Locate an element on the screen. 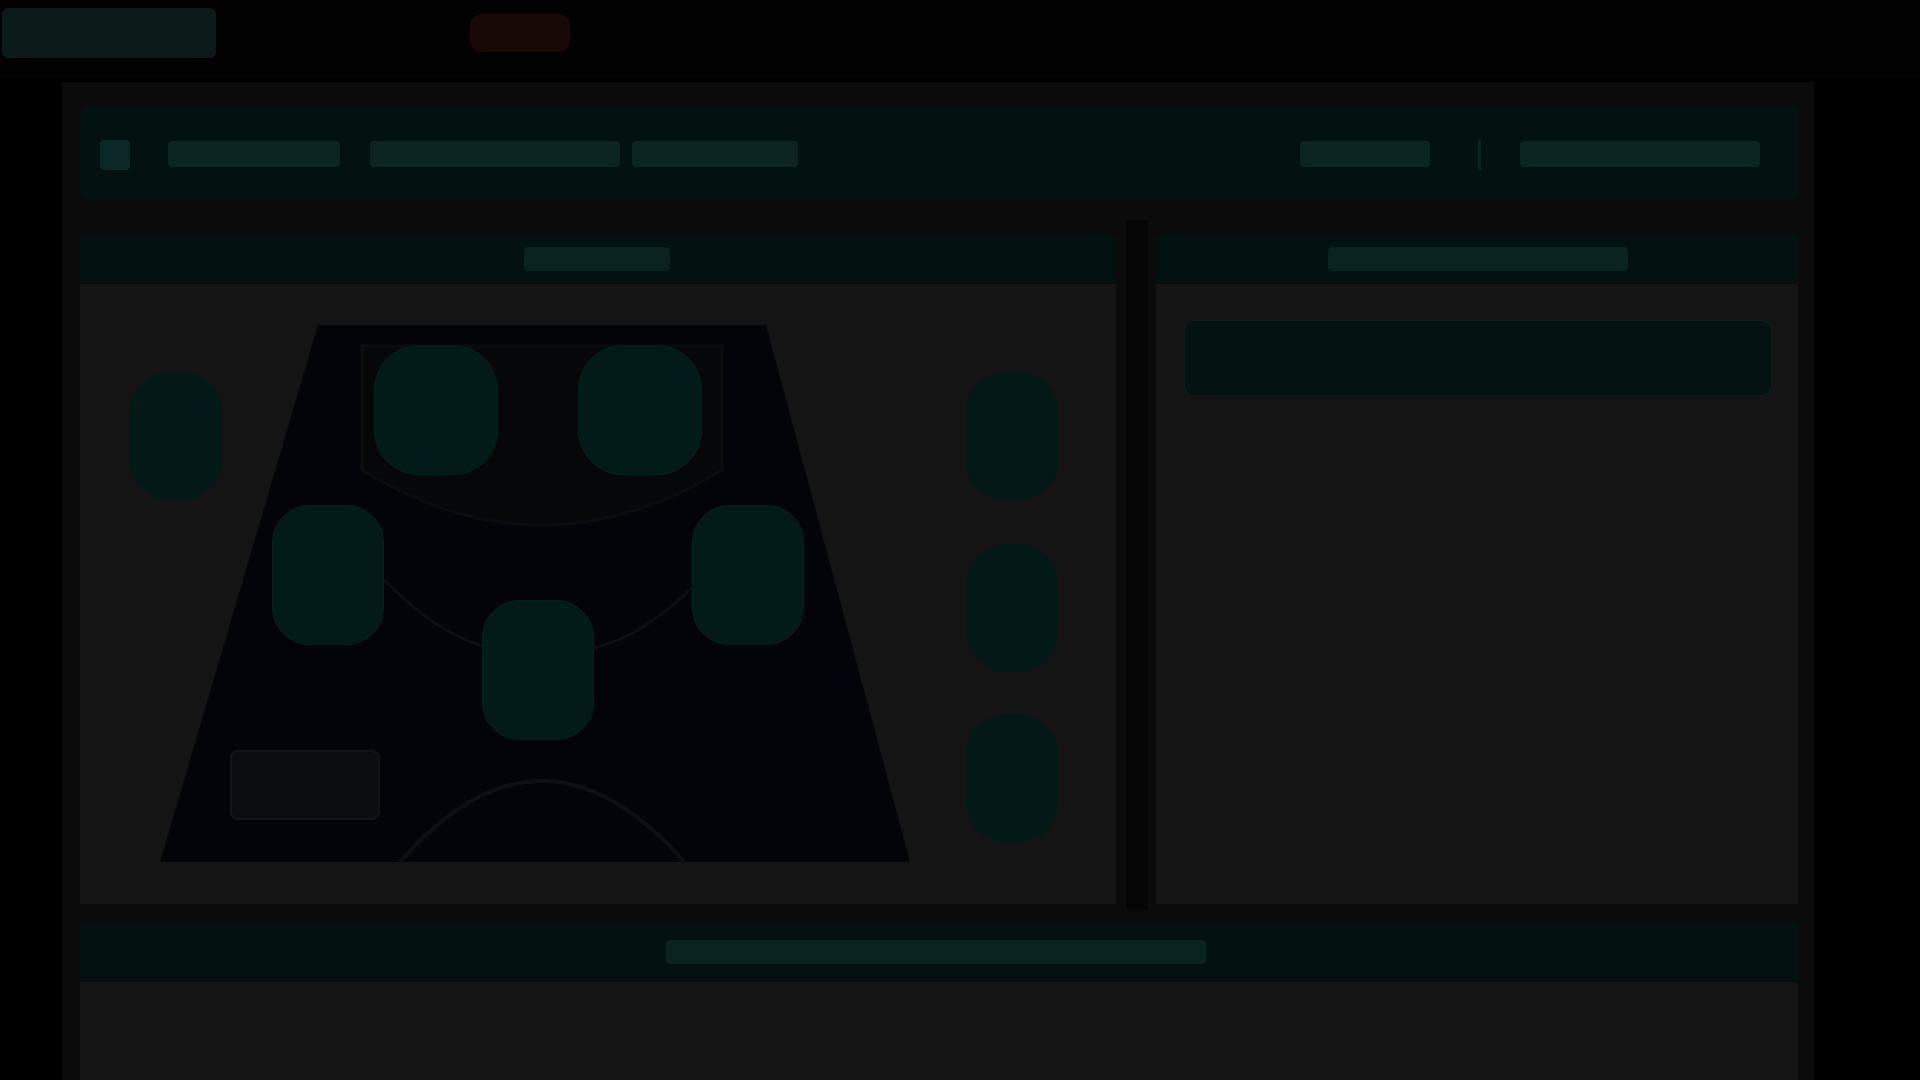  alert-badge is located at coordinates (520, 33).